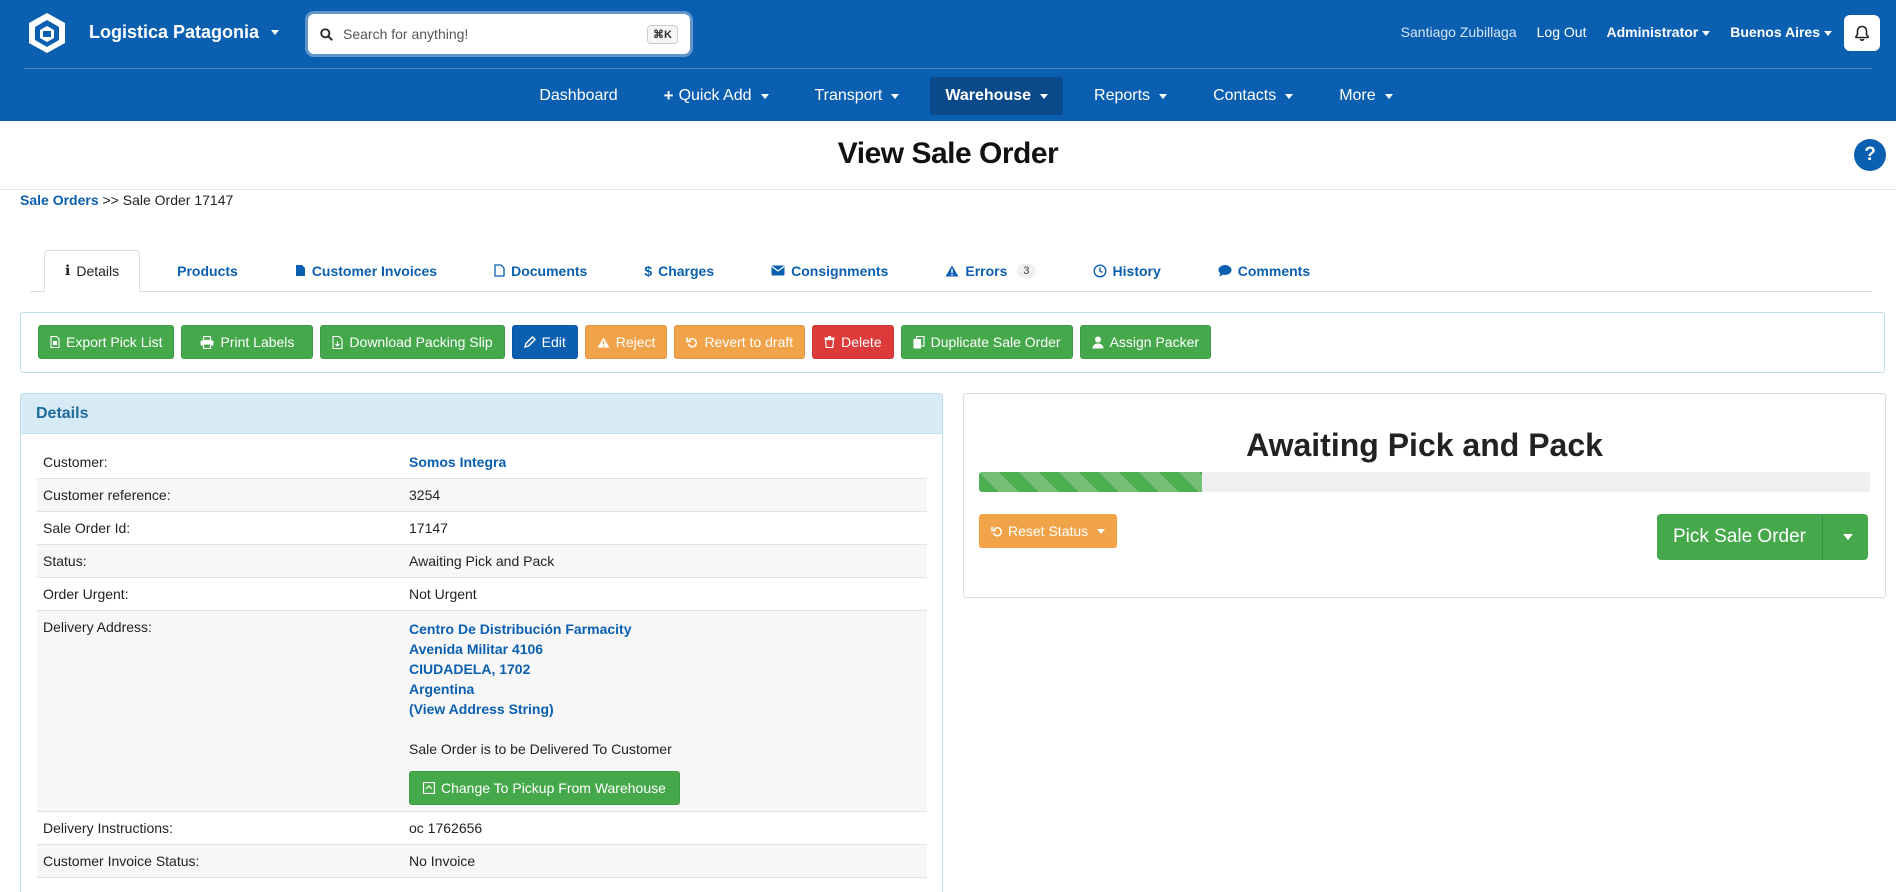 Image resolution: width=1896 pixels, height=892 pixels. What do you see at coordinates (1098, 342) in the screenshot?
I see `user-icon` at bounding box center [1098, 342].